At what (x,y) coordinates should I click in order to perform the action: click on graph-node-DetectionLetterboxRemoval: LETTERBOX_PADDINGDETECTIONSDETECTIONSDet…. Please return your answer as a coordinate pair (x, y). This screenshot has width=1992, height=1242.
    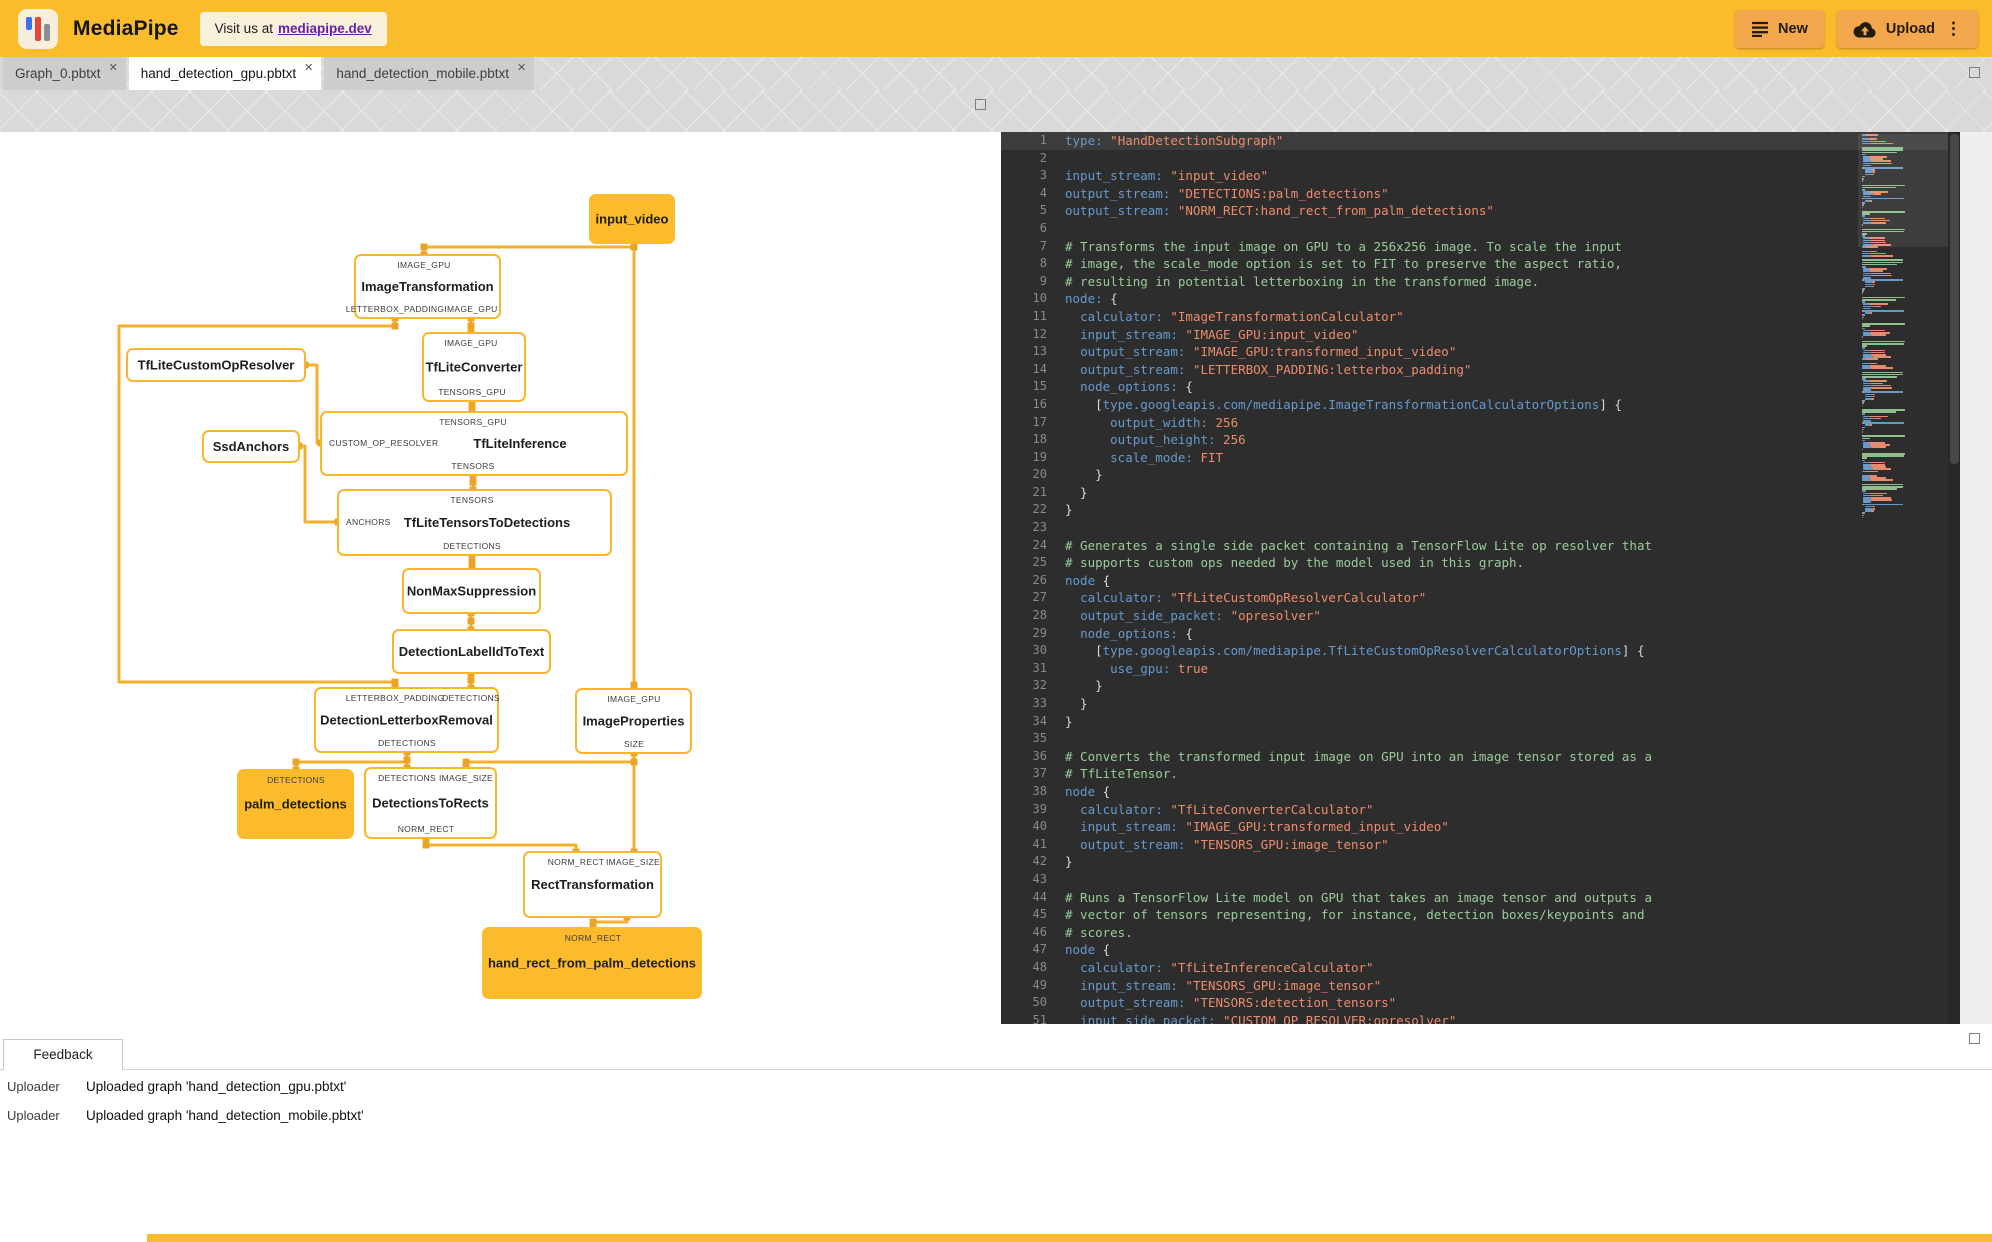
    Looking at the image, I should click on (407, 720).